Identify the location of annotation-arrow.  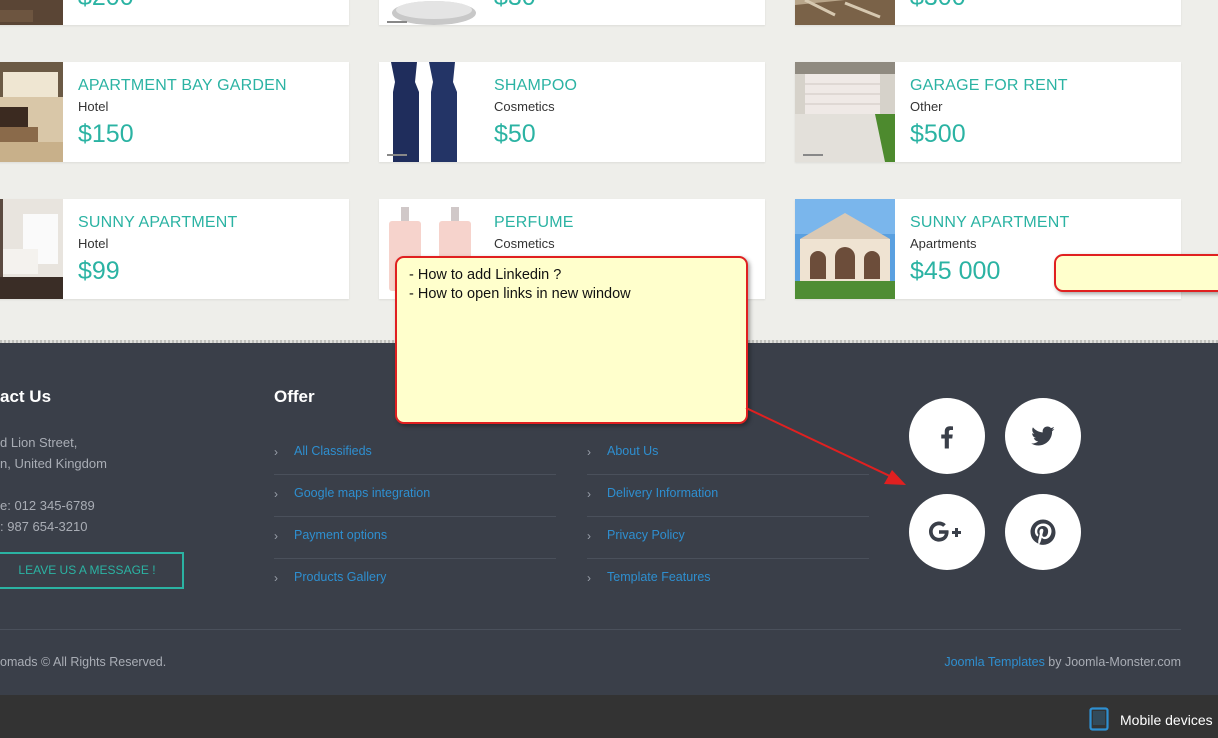
(825, 446).